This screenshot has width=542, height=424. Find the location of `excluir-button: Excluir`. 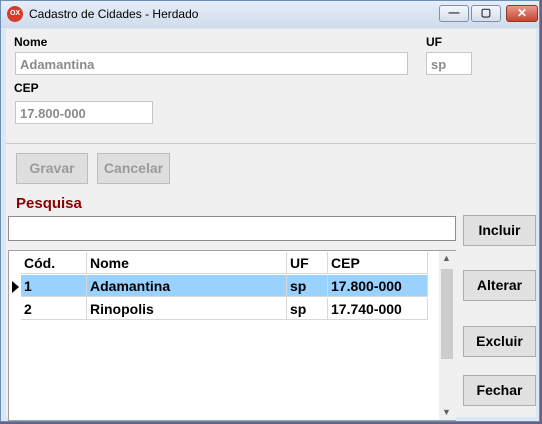

excluir-button: Excluir is located at coordinates (499, 341).